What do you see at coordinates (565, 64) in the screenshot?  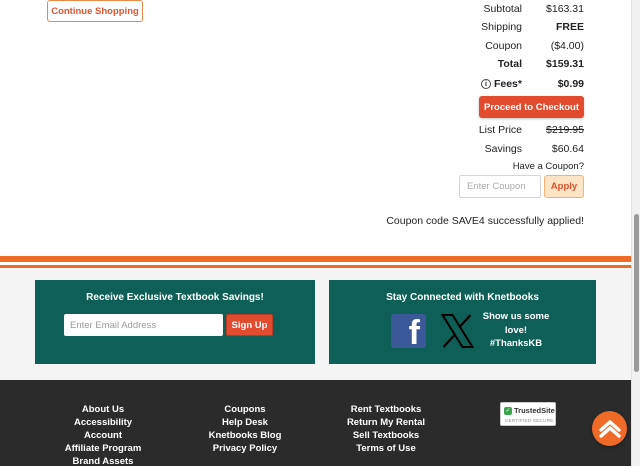 I see `total-value: $159.31` at bounding box center [565, 64].